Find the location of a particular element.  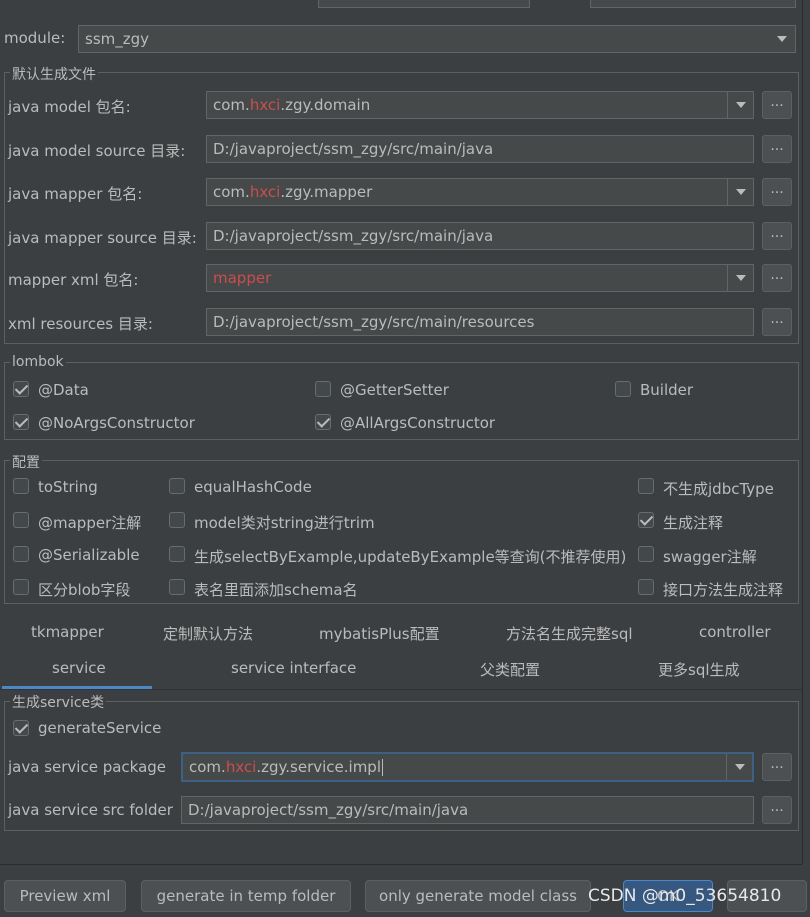

generate-service-checkbox is located at coordinates (21, 728).